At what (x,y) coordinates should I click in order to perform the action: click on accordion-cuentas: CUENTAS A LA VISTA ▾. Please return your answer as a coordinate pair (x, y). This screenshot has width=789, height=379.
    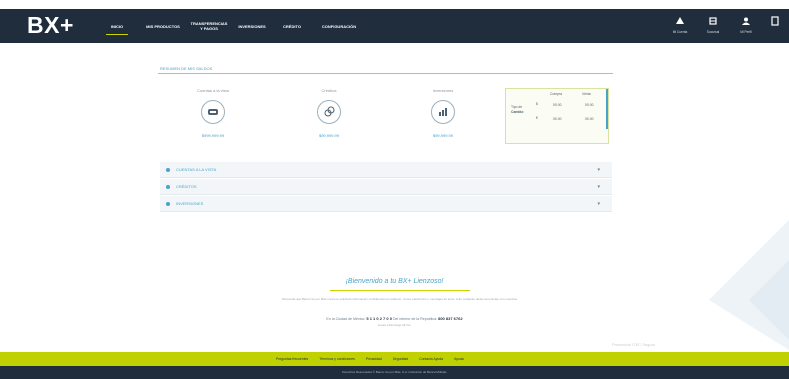
    Looking at the image, I should click on (386, 170).